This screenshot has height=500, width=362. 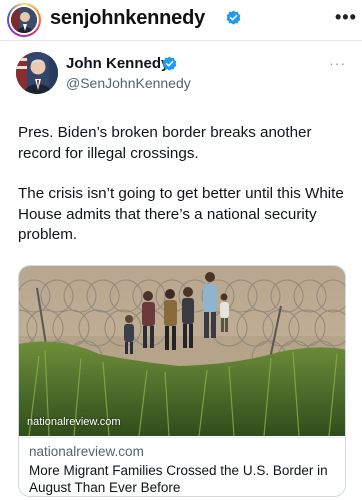 What do you see at coordinates (37, 73) in the screenshot?
I see `tweet-author-avatar` at bounding box center [37, 73].